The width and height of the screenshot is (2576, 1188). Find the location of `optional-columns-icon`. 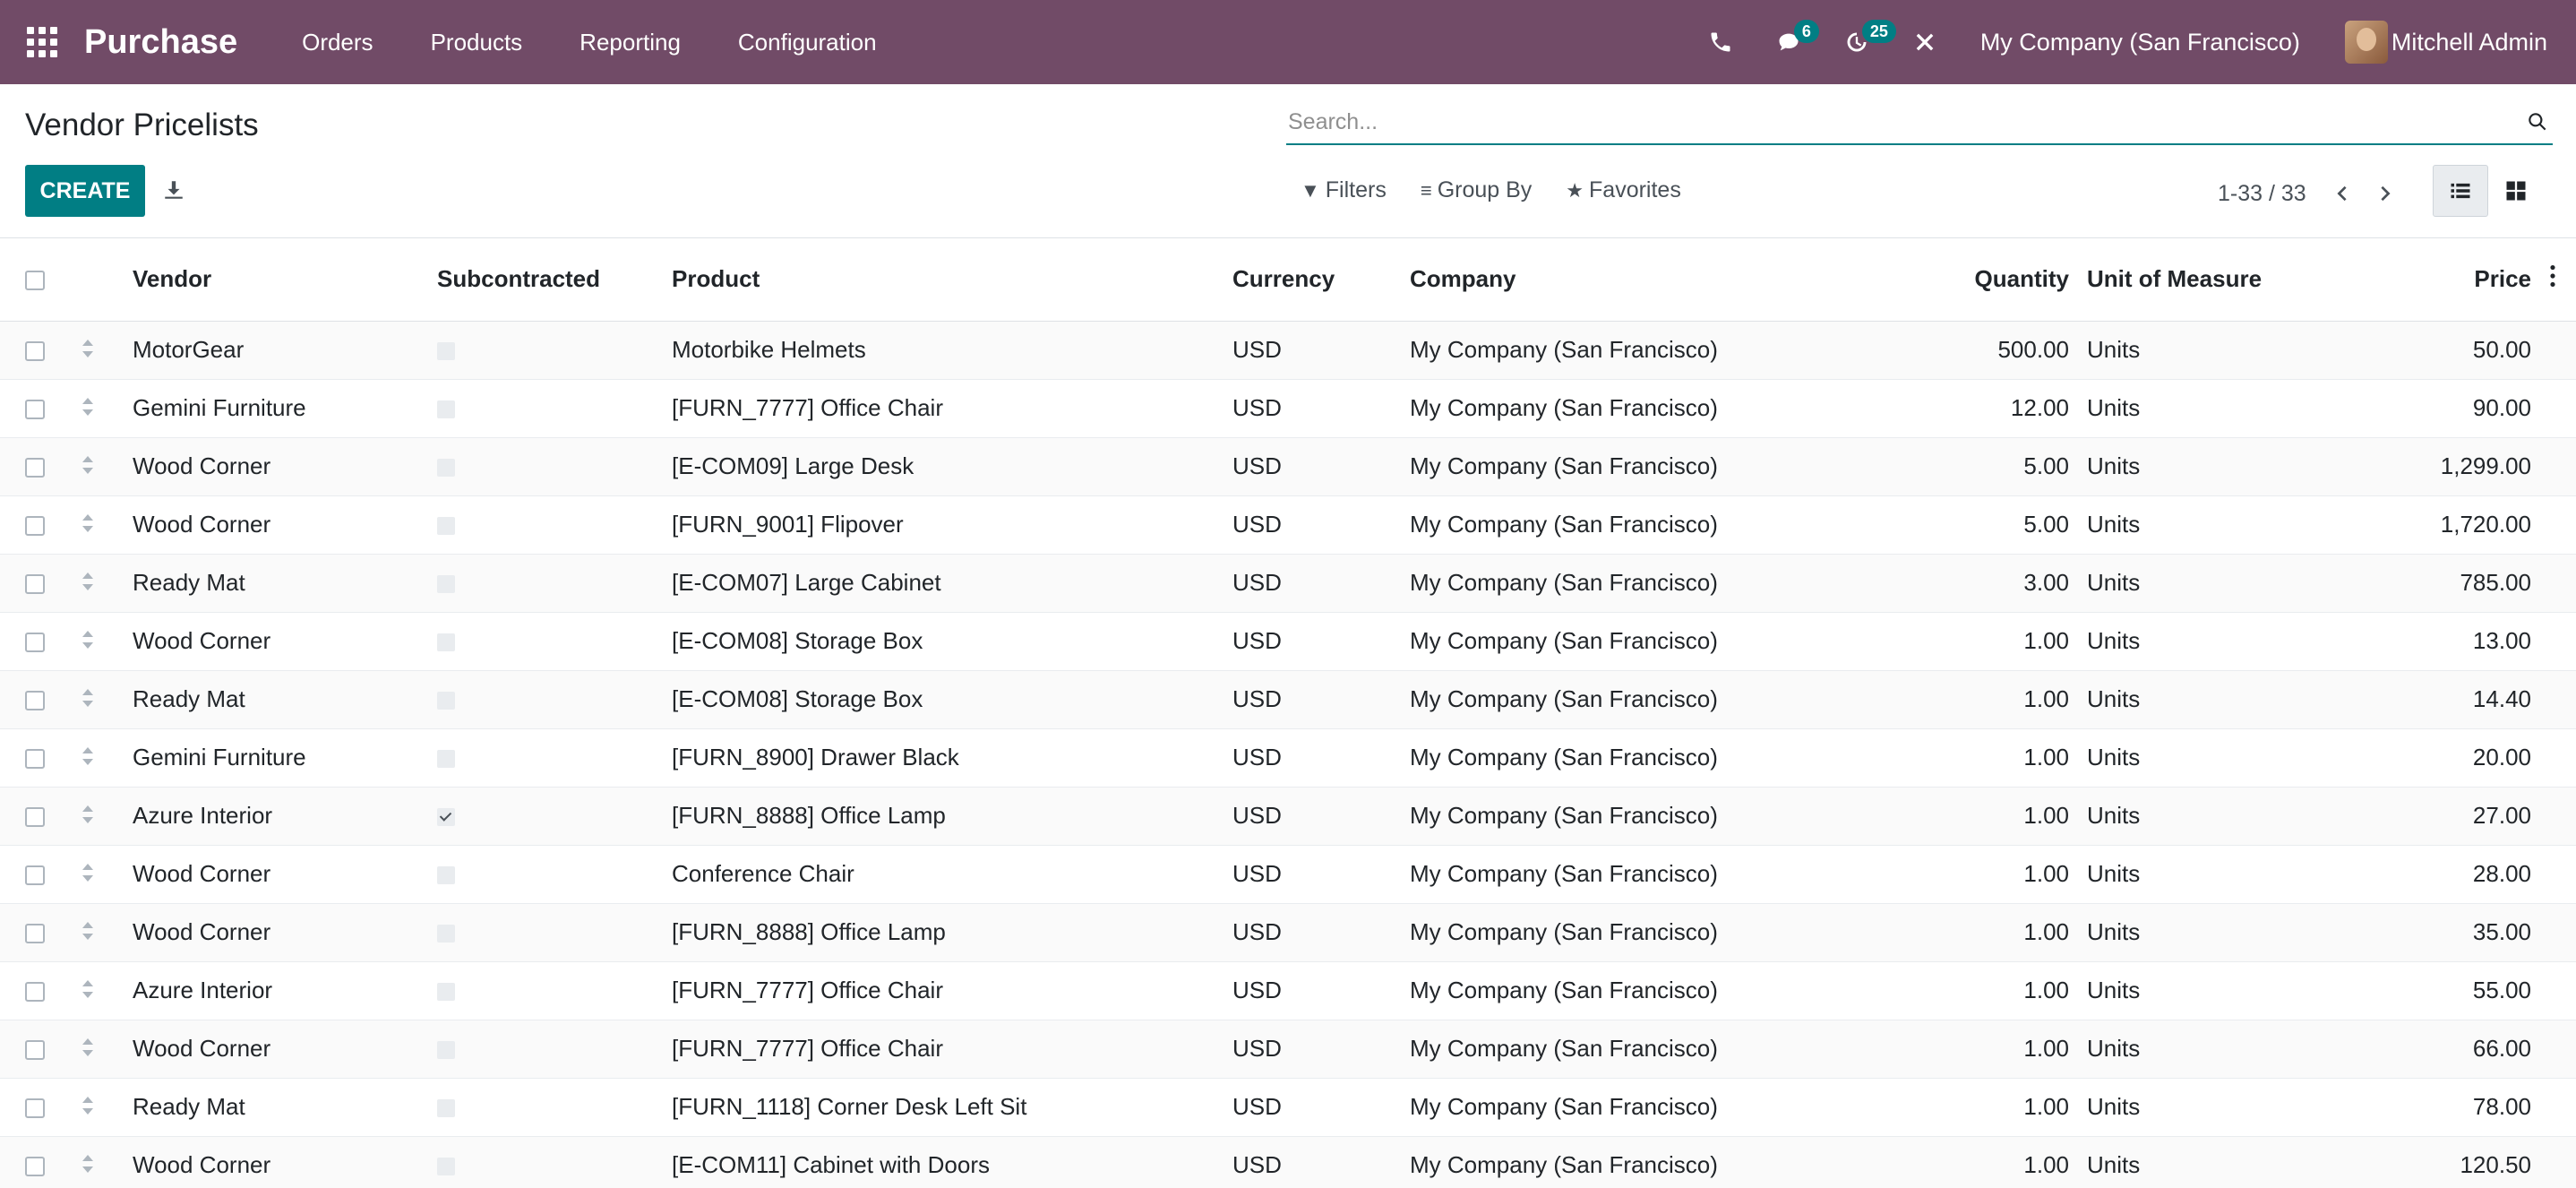

optional-columns-icon is located at coordinates (2558, 279).